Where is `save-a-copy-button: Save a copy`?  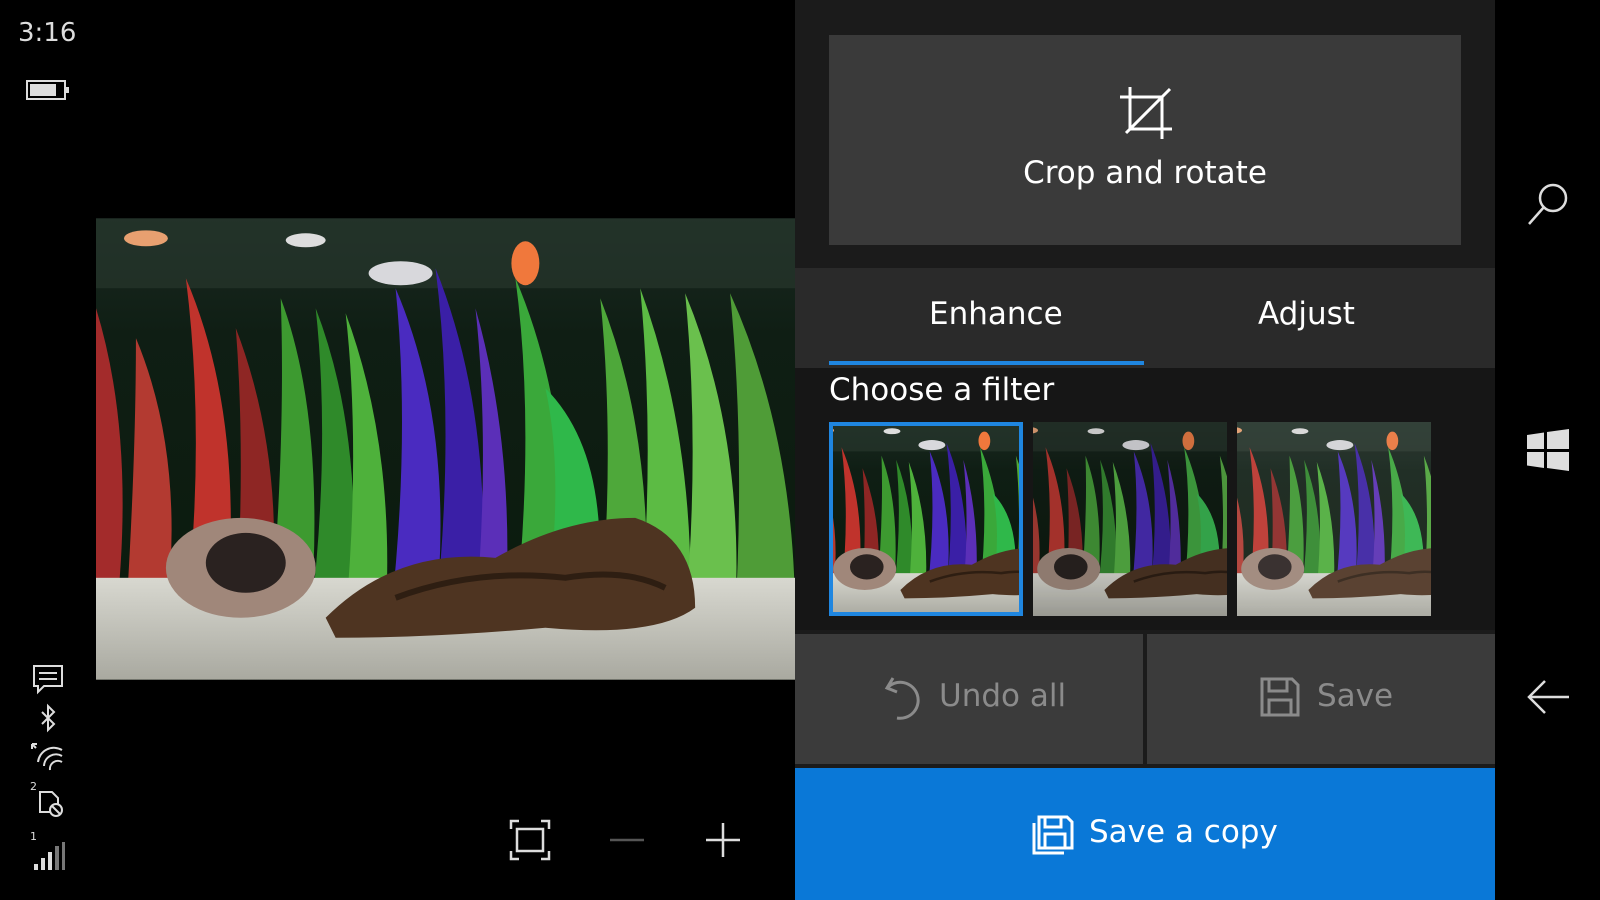 save-a-copy-button: Save a copy is located at coordinates (1145, 834).